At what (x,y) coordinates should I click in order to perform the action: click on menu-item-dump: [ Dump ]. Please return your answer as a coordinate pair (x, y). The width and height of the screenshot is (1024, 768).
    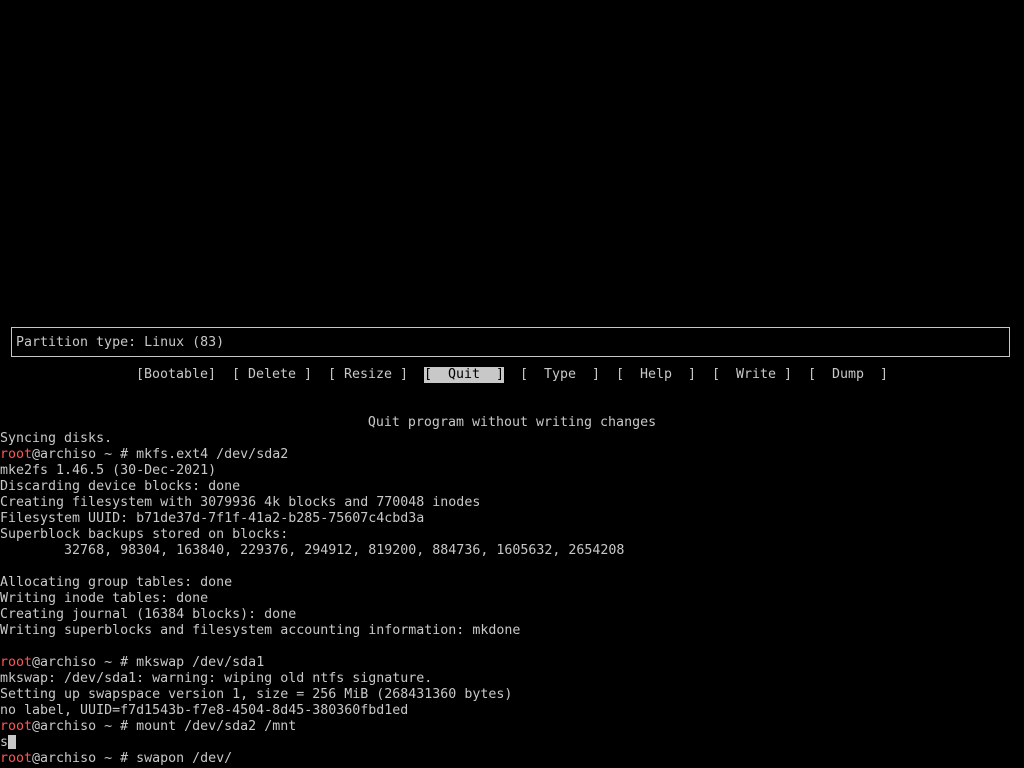
    Looking at the image, I should click on (848, 375).